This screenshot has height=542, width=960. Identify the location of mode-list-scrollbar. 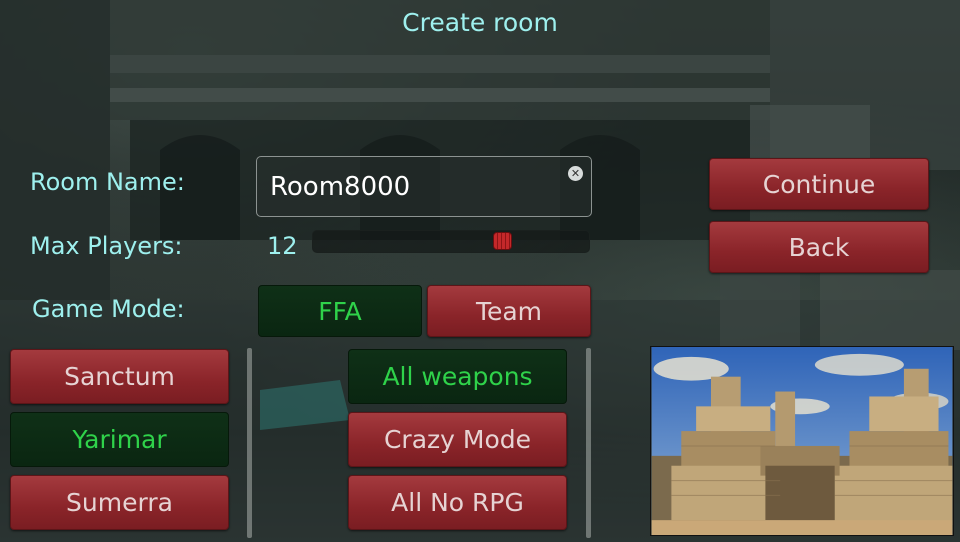
(588, 443).